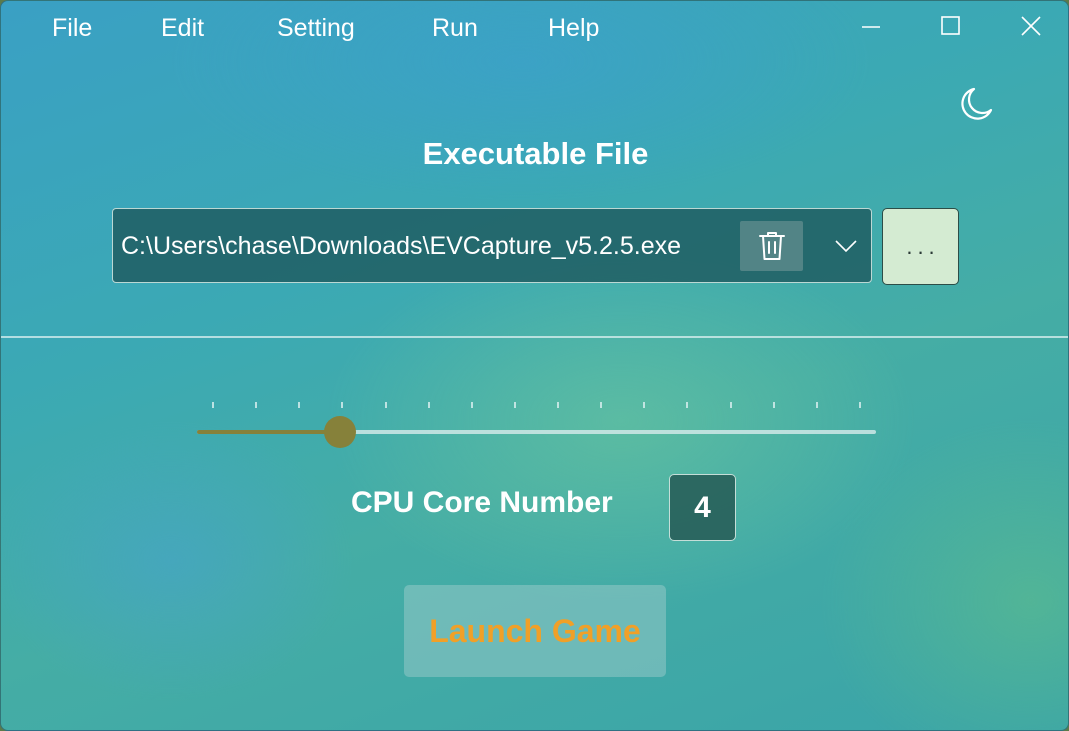 The image size is (1069, 731). I want to click on menu-run: Run, so click(455, 28).